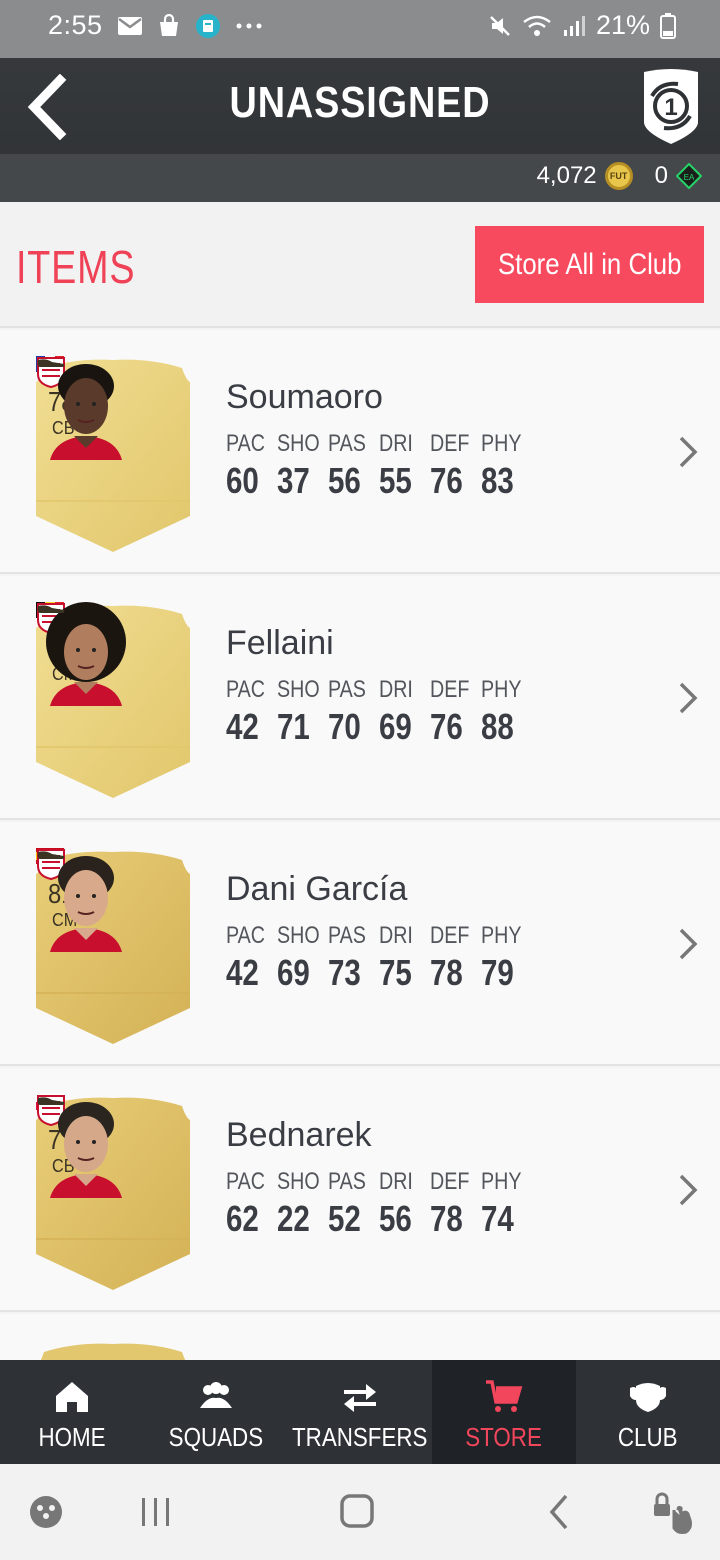  I want to click on nav-label: TRANSFERS, so click(360, 1437).